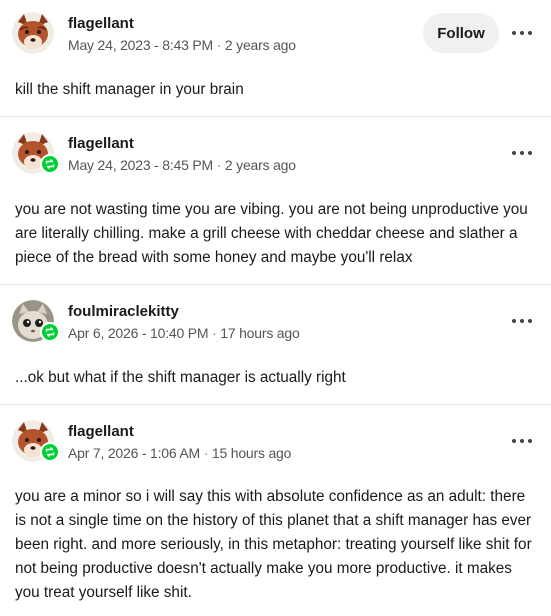 Image resolution: width=551 pixels, height=616 pixels. I want to click on post-date: May 24, 2023 - 8:45 PM, so click(140, 165).